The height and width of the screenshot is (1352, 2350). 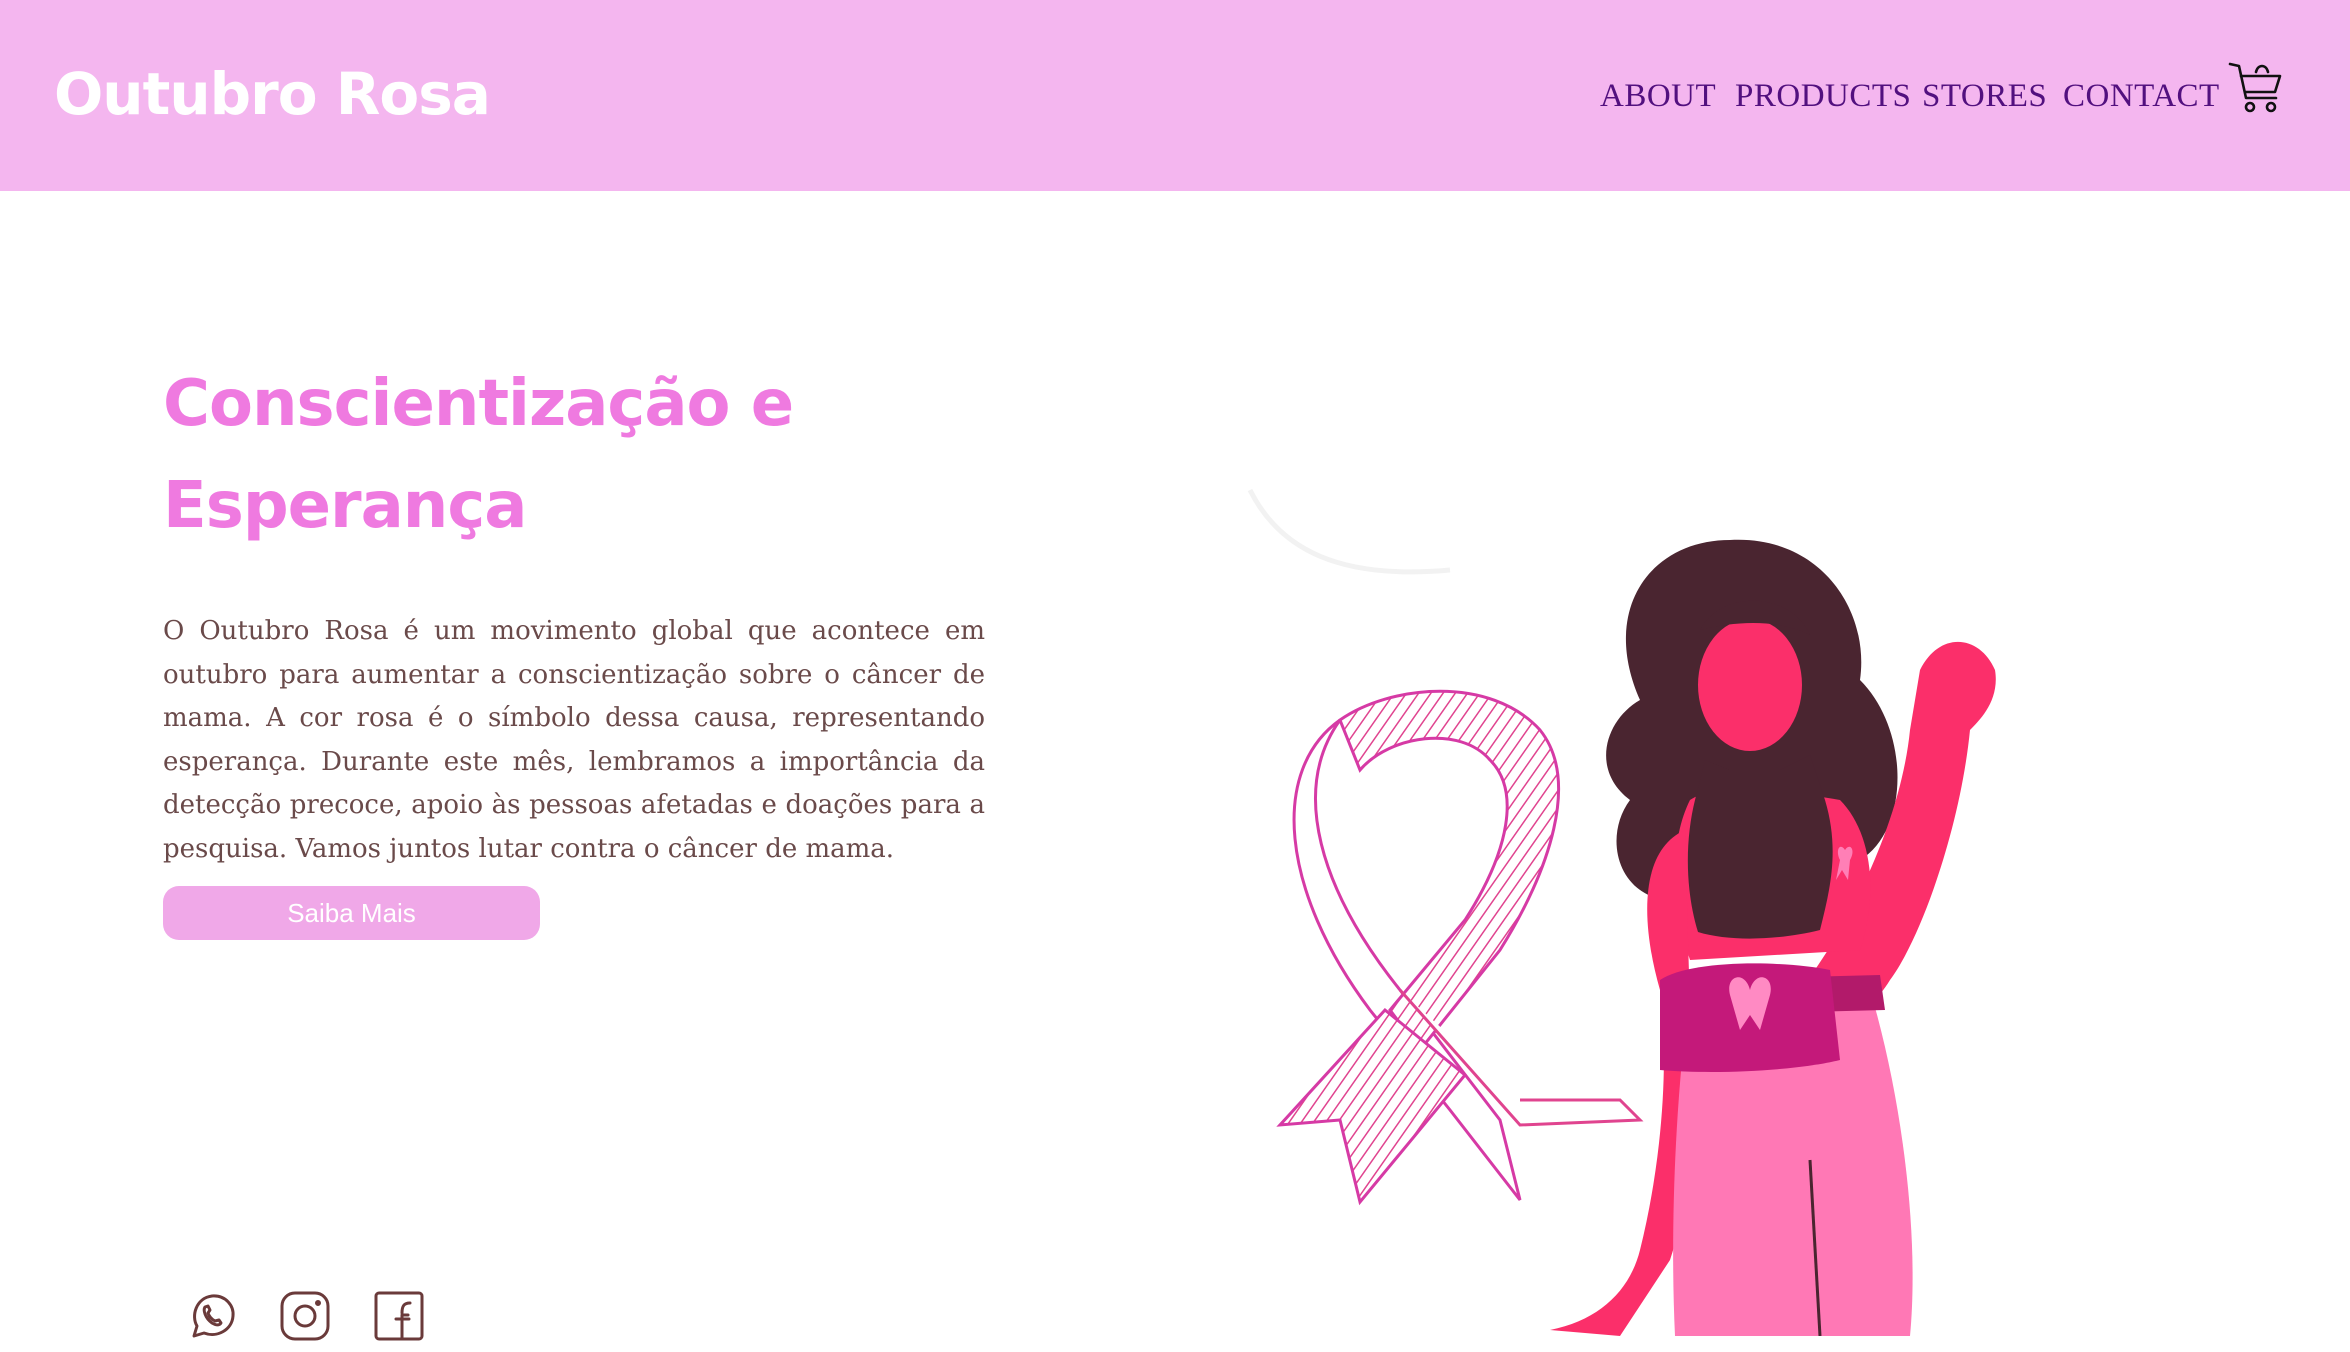 I want to click on nav-link-contact: CONTACT, so click(x=2141, y=96).